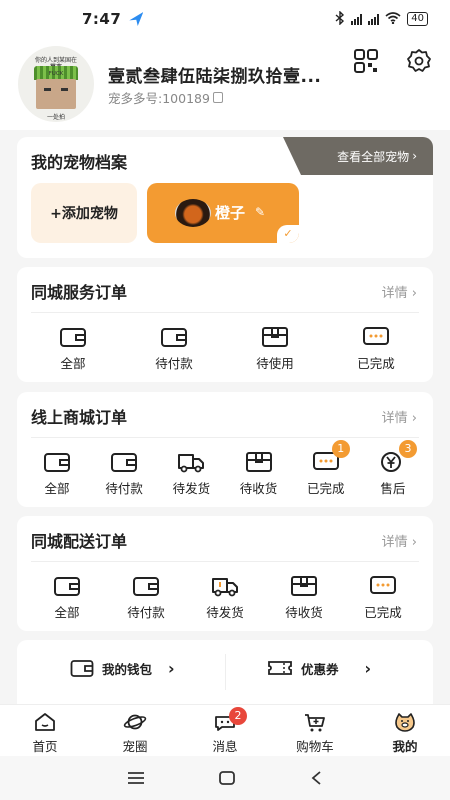 The image size is (450, 800). What do you see at coordinates (399, 416) in the screenshot?
I see `mall-orders-more: 详情 ›` at bounding box center [399, 416].